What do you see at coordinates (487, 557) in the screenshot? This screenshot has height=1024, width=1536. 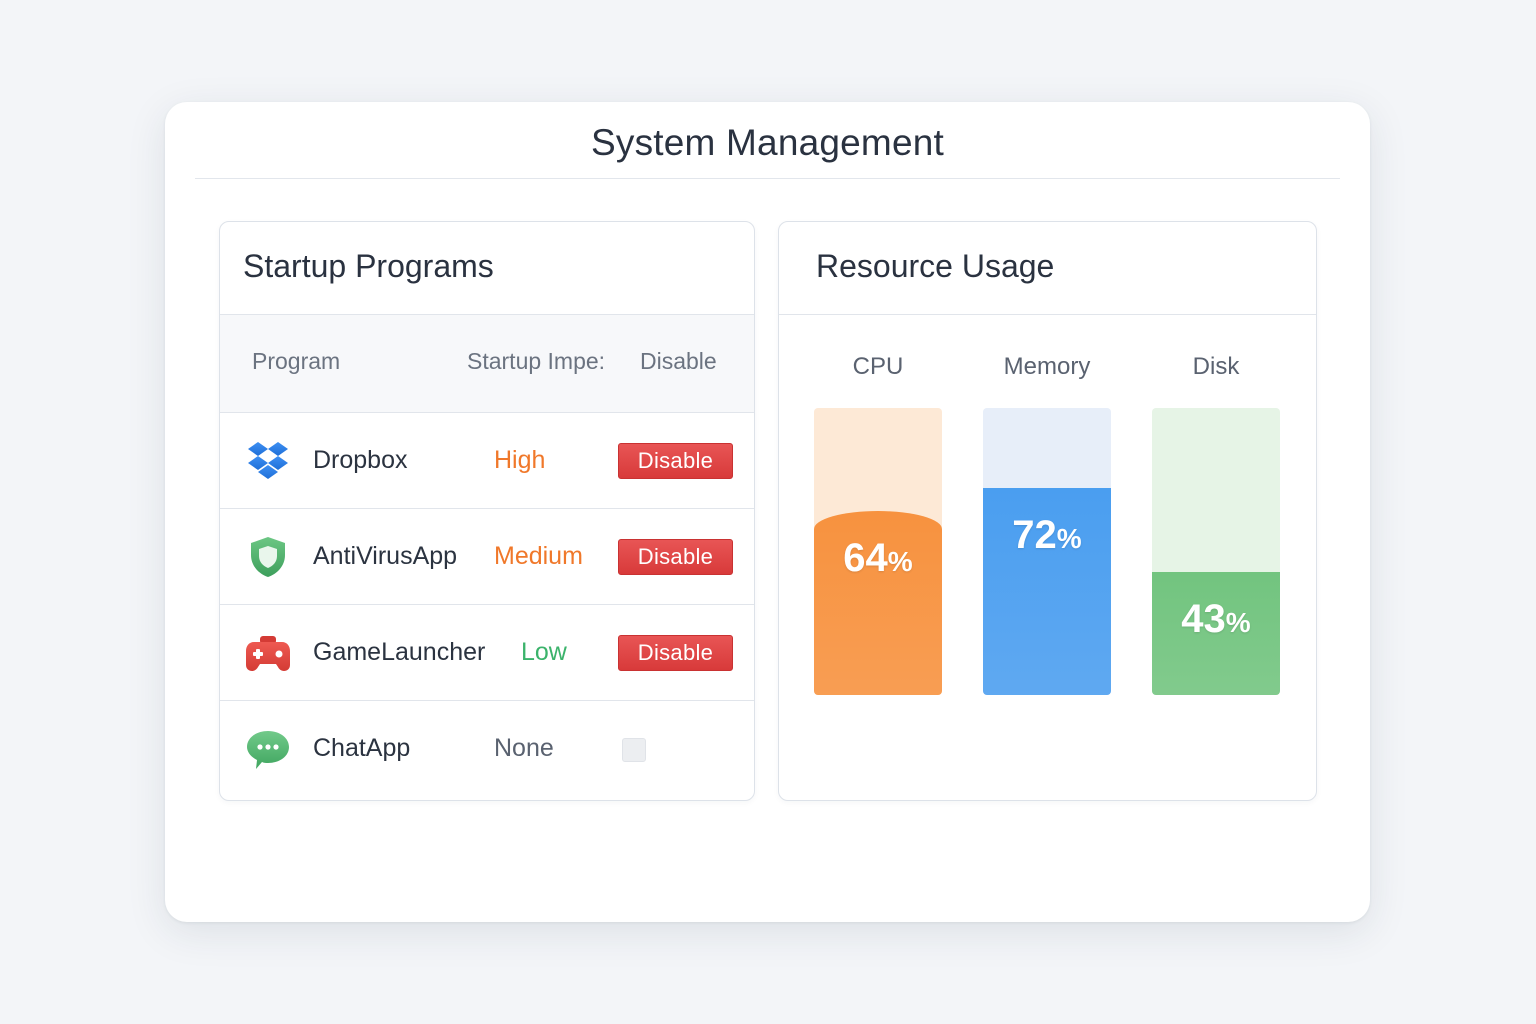 I see `table-row-antivirusapp: AntiVirusApp Medium Disable` at bounding box center [487, 557].